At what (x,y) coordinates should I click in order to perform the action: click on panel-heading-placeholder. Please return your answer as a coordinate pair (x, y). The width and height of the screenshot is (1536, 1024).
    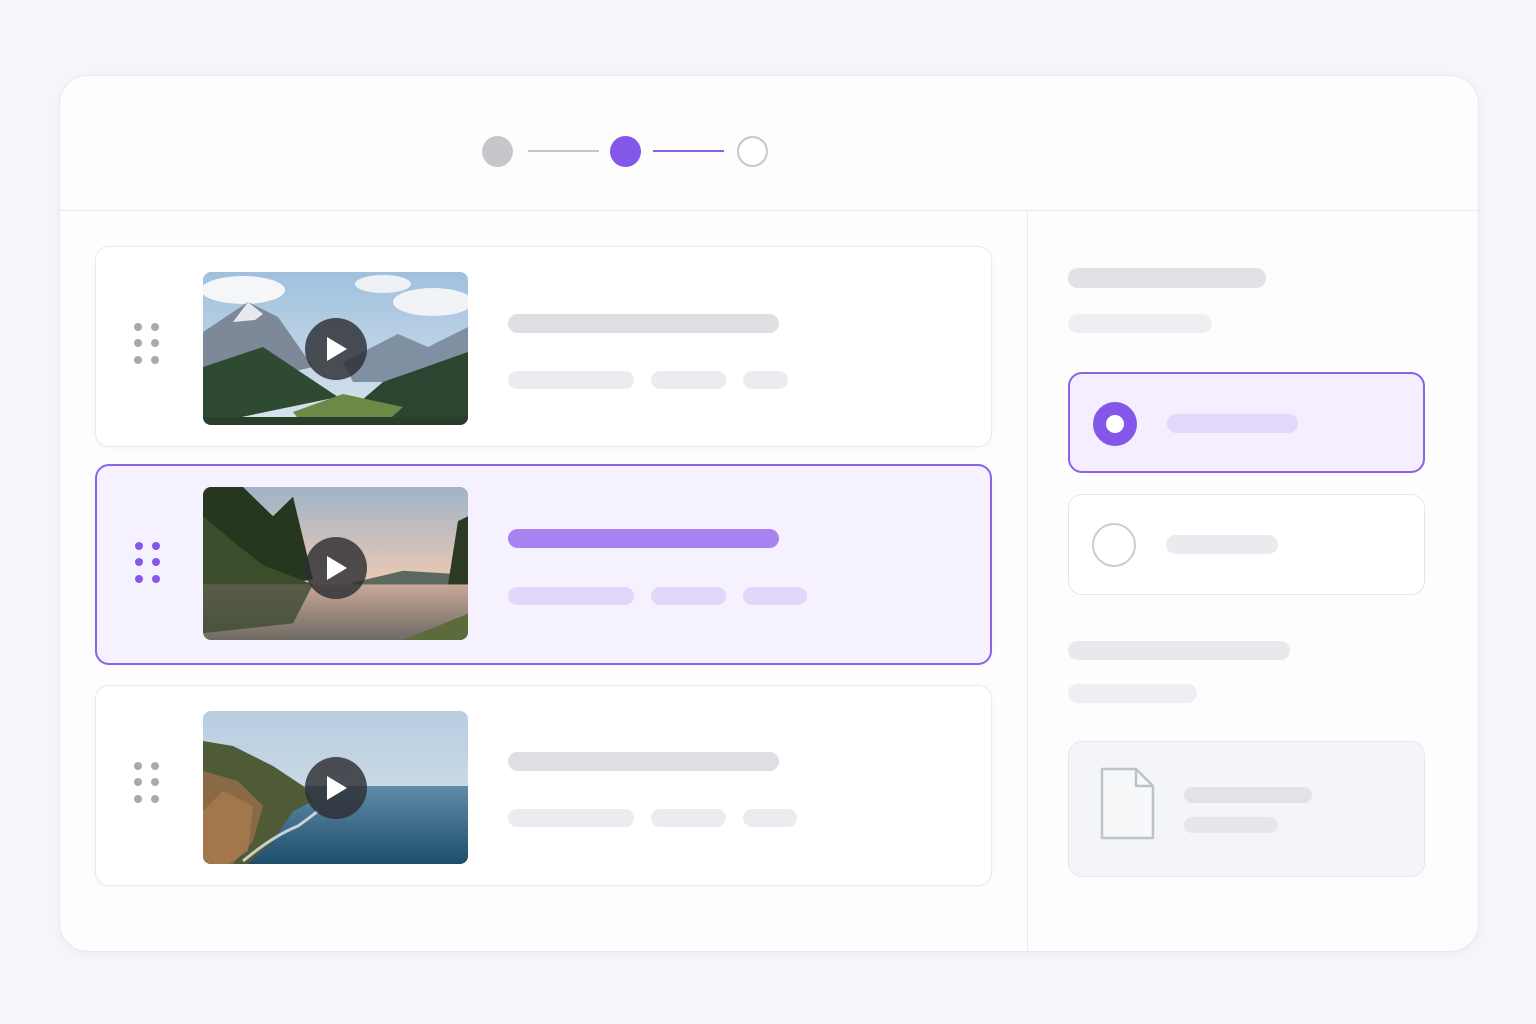
    Looking at the image, I should click on (1167, 278).